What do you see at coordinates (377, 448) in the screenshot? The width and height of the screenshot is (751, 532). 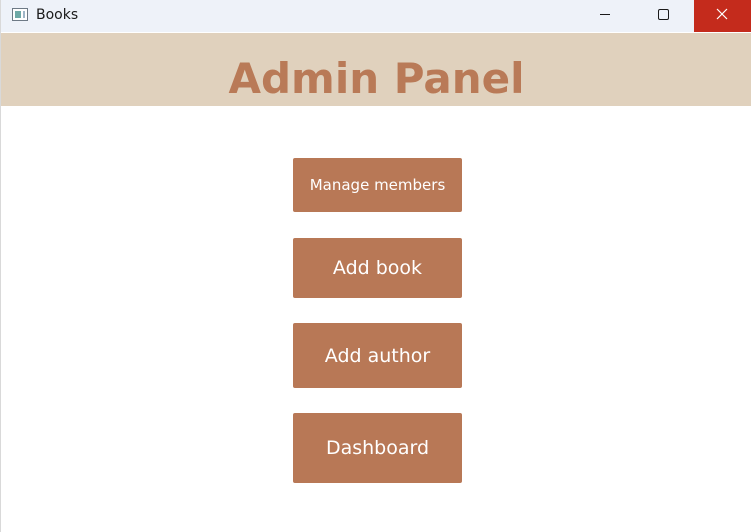 I see `dashboard-button: Dashboard` at bounding box center [377, 448].